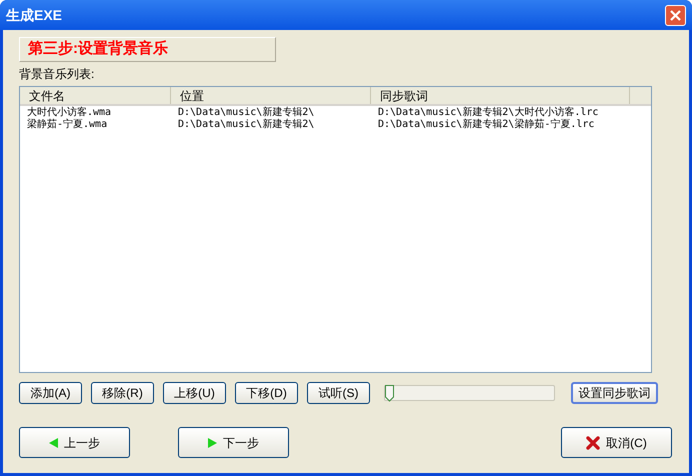 This screenshot has height=476, width=692. Describe the element at coordinates (95, 95) in the screenshot. I see `column-header: 文件名` at that location.